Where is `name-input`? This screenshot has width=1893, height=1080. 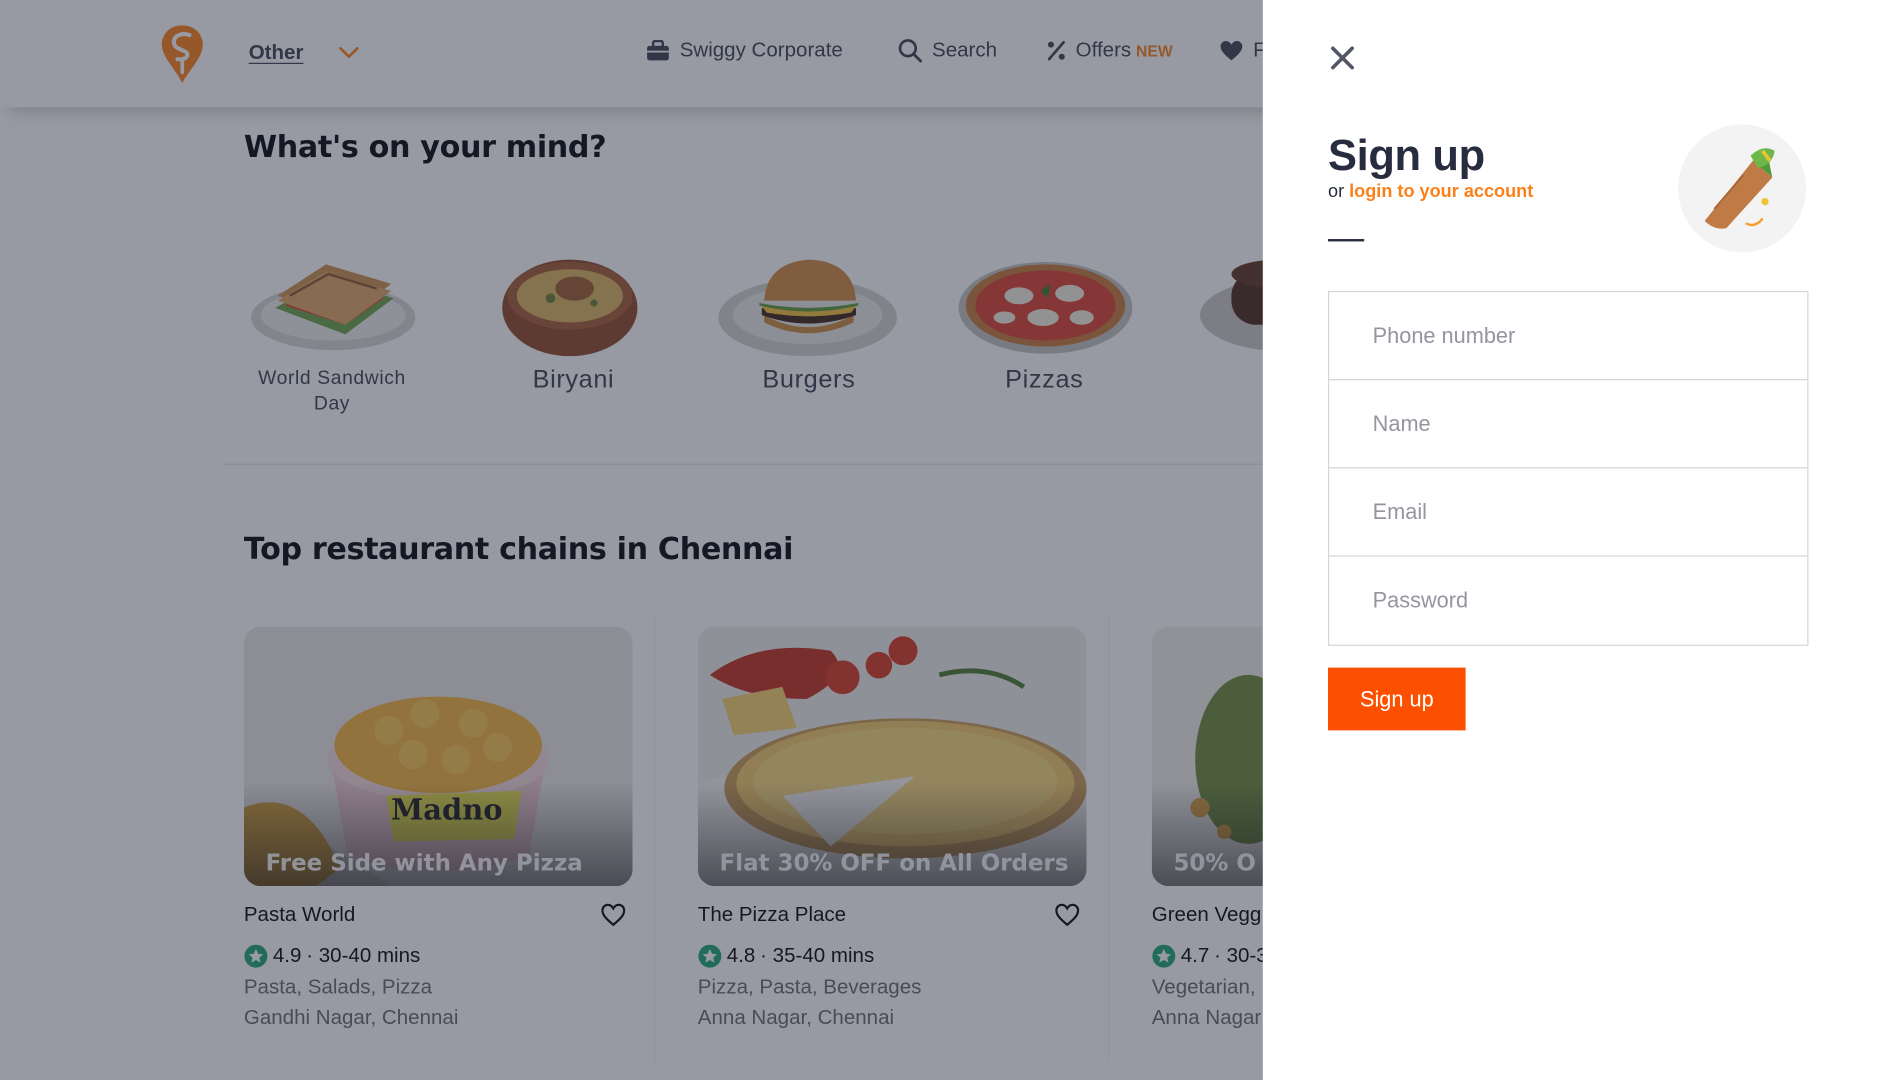
name-input is located at coordinates (1568, 424).